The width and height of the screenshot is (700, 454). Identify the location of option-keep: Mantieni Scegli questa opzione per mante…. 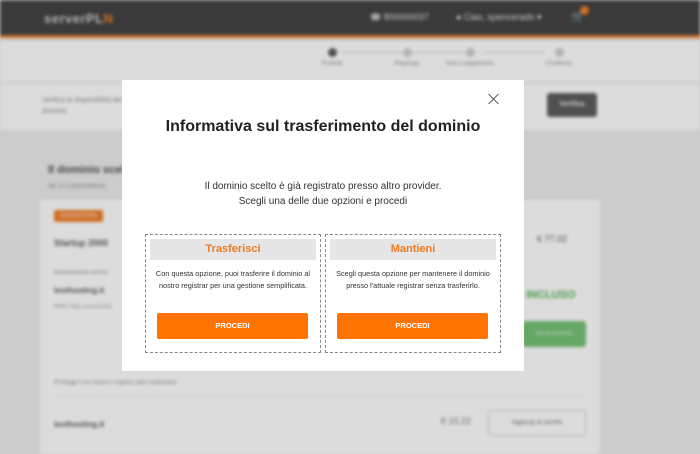
(413, 293).